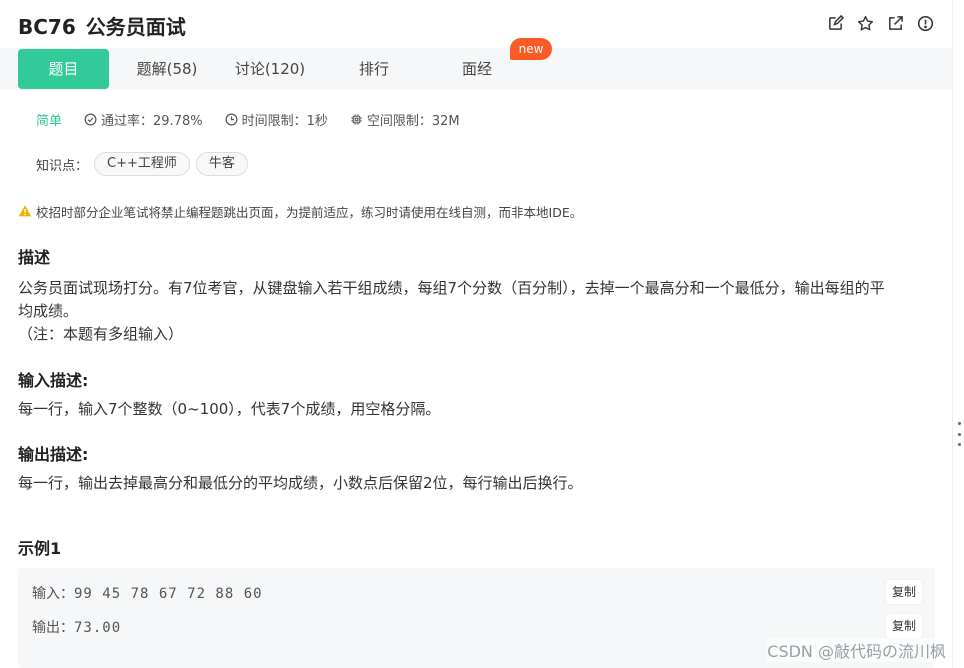 The image size is (964, 668). I want to click on difficulty-label: 简单, so click(49, 121).